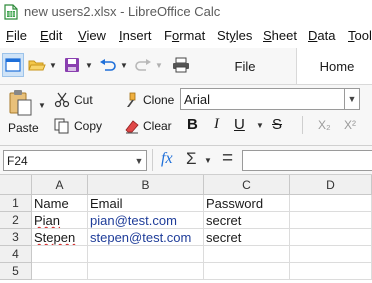 This screenshot has height=283, width=372. Describe the element at coordinates (16, 35) in the screenshot. I see `menu-file: File` at that location.